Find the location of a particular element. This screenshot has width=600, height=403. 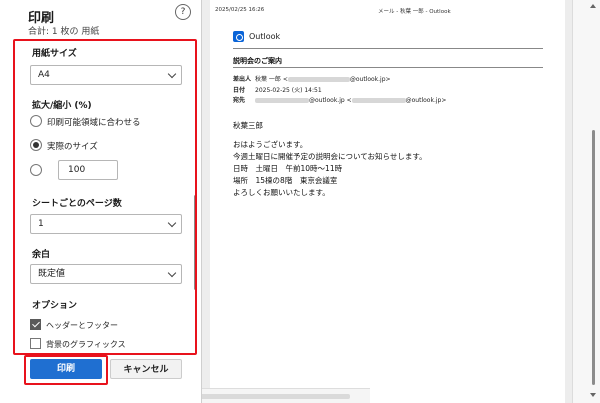

margins-label: 余白 is located at coordinates (41, 255).